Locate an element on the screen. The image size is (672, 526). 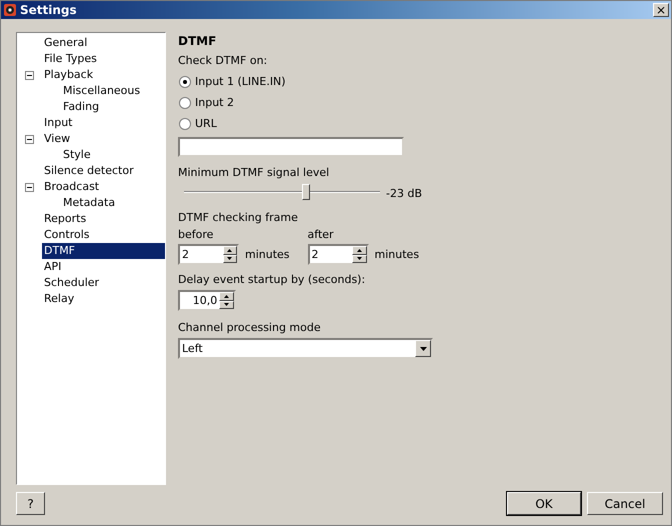
tree-item: Metadata is located at coordinates (89, 203).